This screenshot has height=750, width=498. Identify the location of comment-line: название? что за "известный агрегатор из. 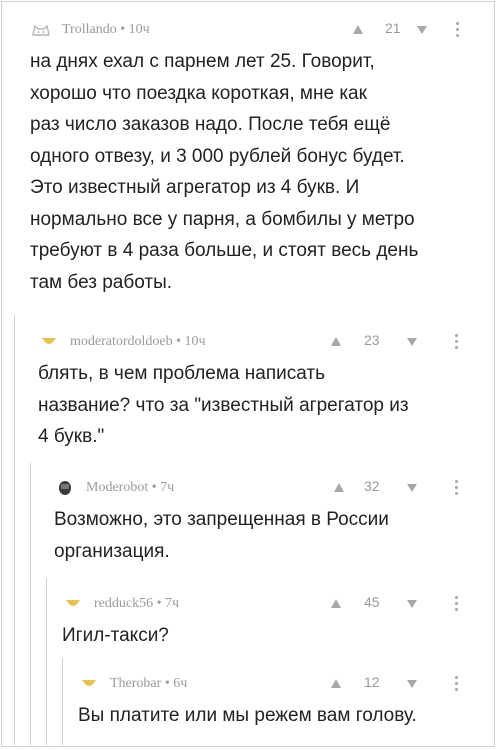
(223, 405).